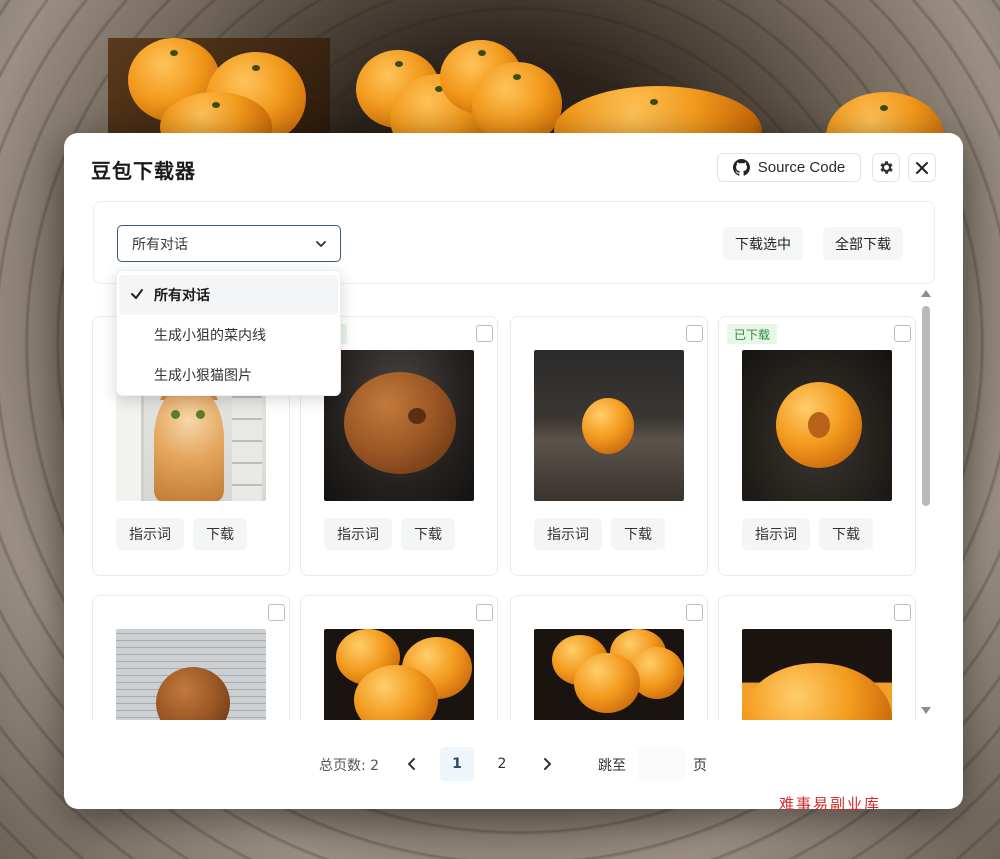  I want to click on dropdown-item-label: 所有对话, so click(182, 296).